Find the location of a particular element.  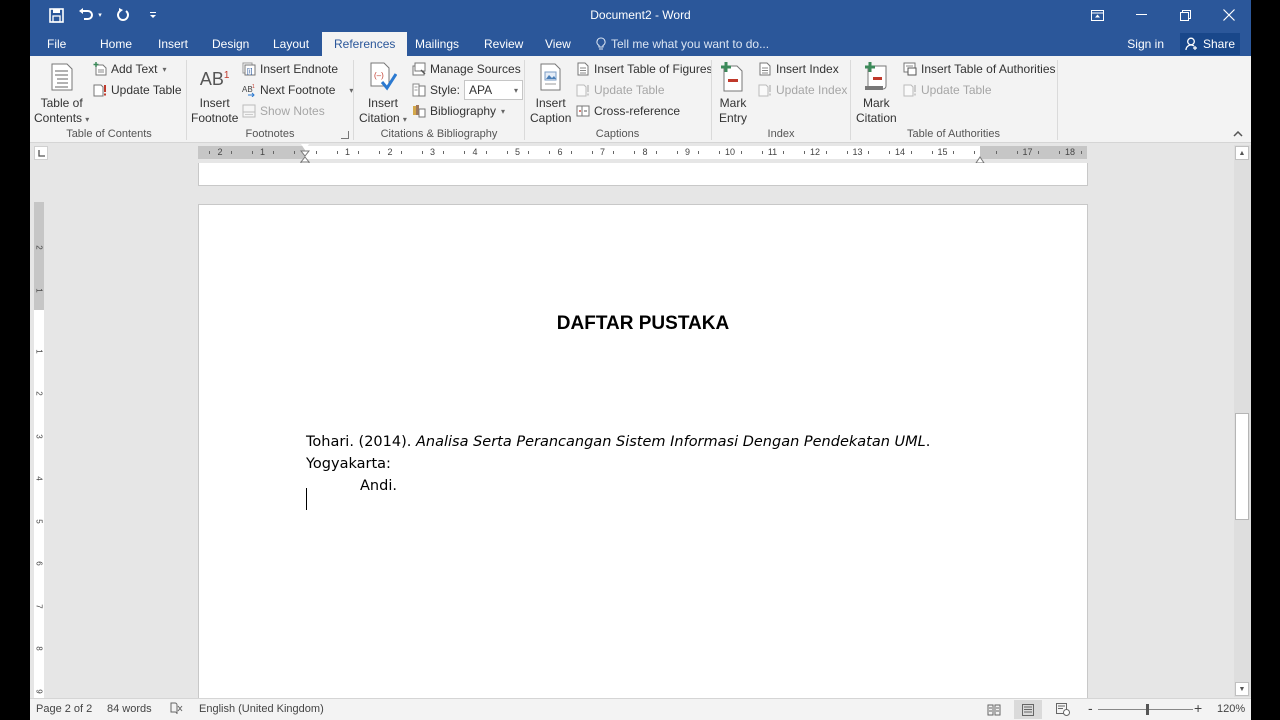

horizontal-ruler: 2 1 1 2 3 4 5 6 7 8 9 10 11 12 13 14 15 17 18 is located at coordinates (642, 156).